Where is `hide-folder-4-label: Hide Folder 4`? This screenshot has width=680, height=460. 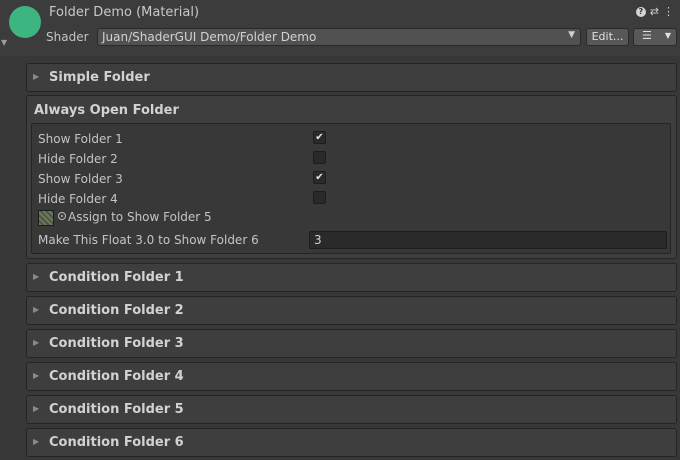
hide-folder-4-label: Hide Folder 4 is located at coordinates (78, 199).